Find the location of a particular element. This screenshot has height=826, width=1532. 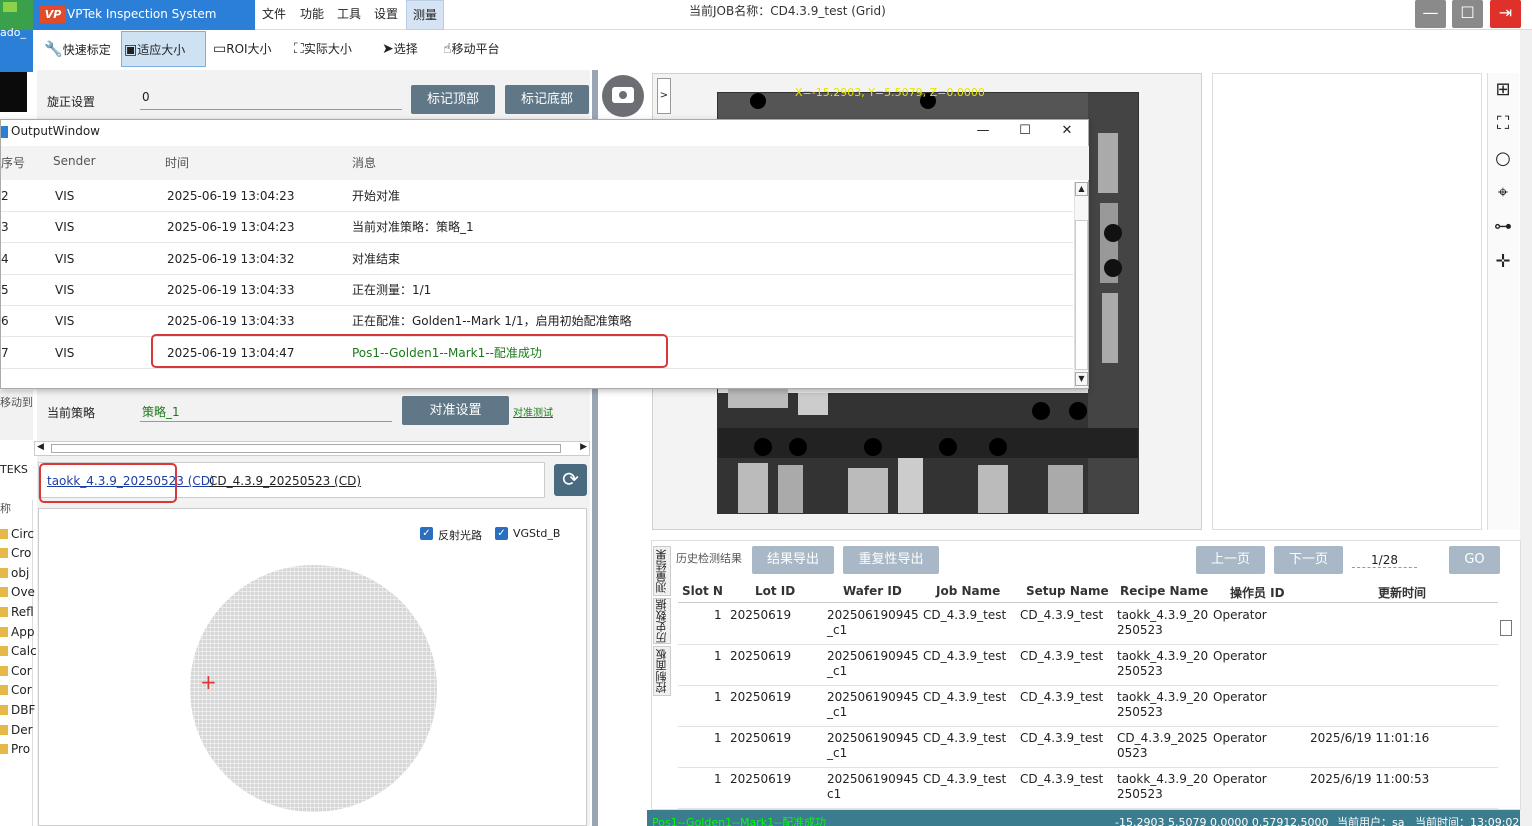

actual-size-label: 实际大小 is located at coordinates (327, 49).